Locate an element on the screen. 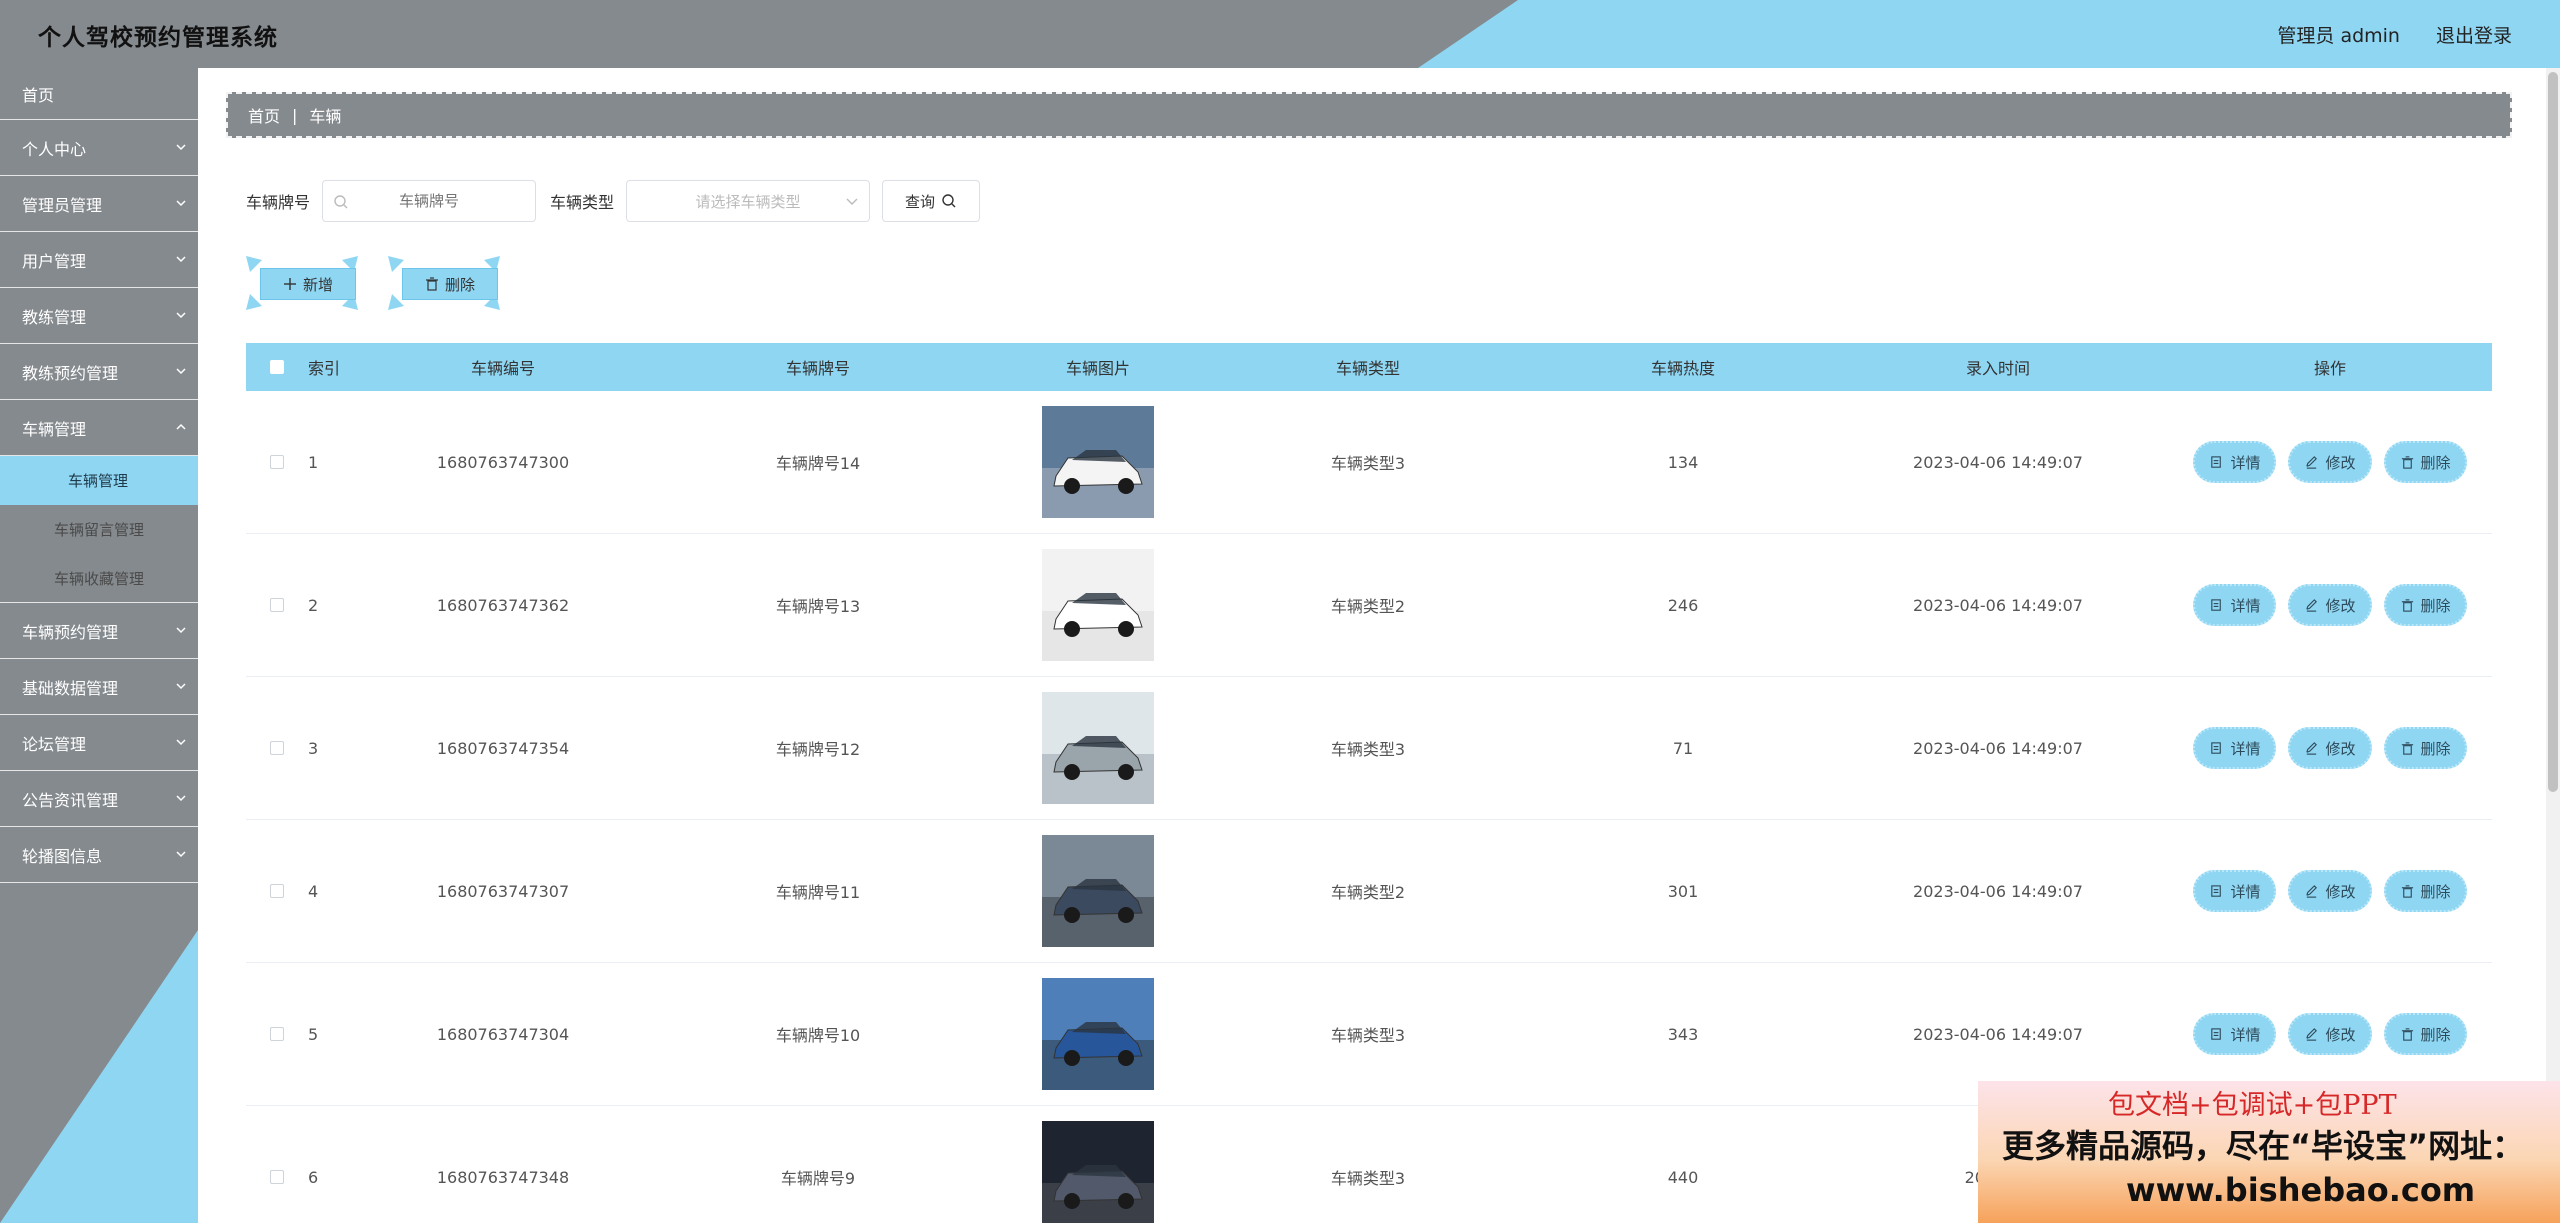 The height and width of the screenshot is (1223, 2560). edit-button-label: 修改 is located at coordinates (2340, 462).